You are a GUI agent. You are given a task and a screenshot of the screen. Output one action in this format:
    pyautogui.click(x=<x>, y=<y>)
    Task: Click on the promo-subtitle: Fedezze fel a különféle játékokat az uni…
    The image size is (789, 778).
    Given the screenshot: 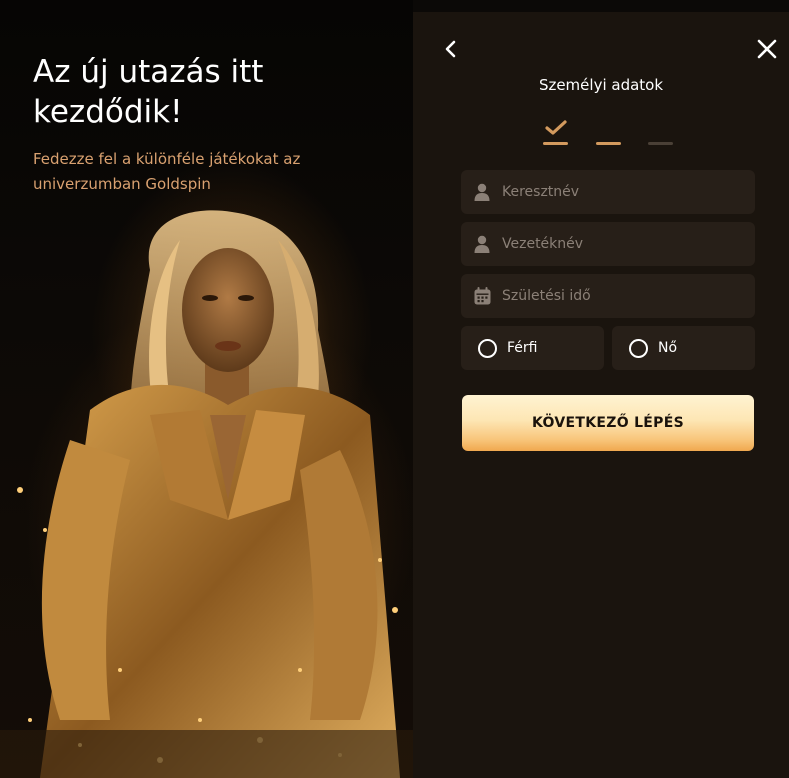 What is the action you would take?
    pyautogui.click(x=167, y=171)
    